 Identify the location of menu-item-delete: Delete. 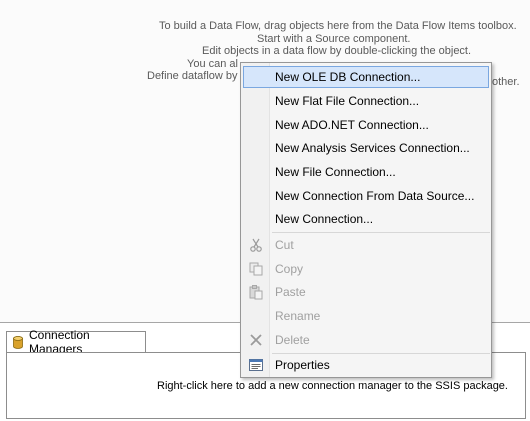
(366, 340).